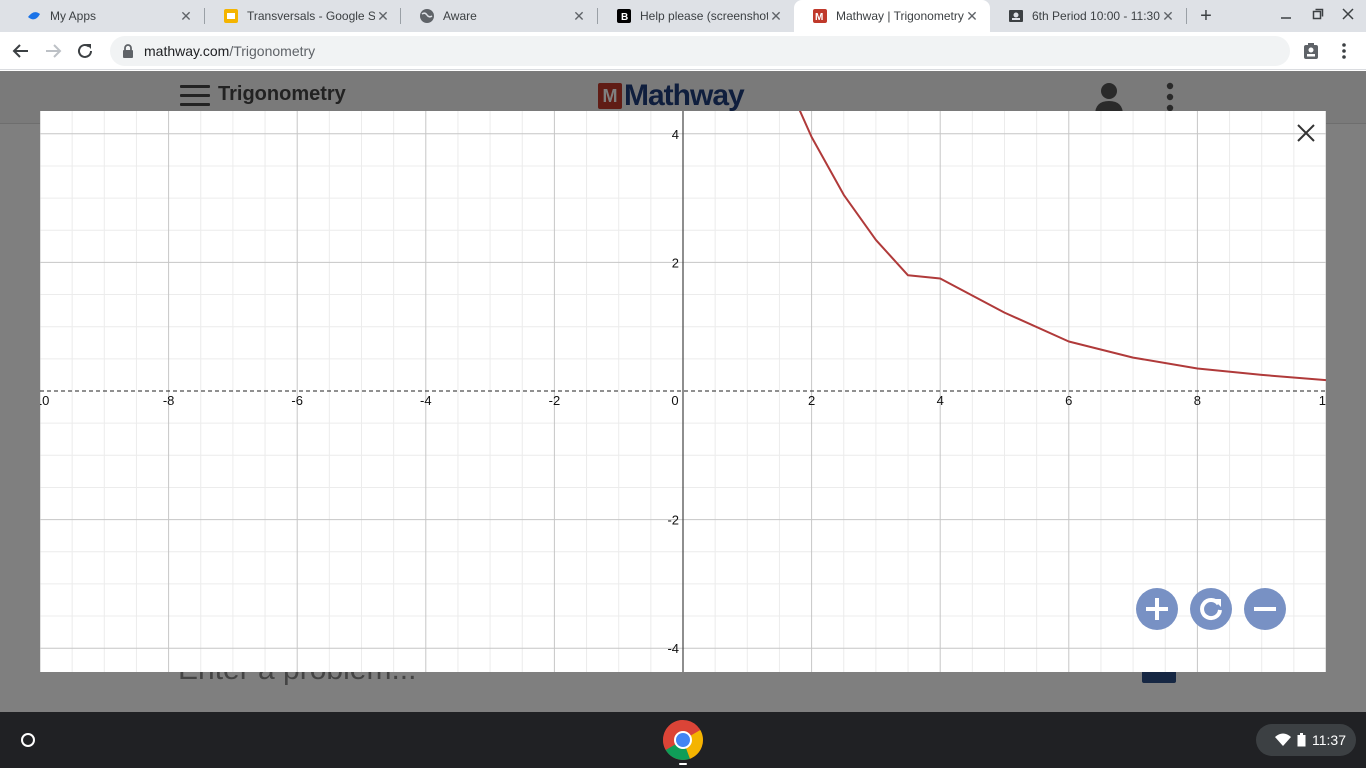 The image size is (1366, 768). What do you see at coordinates (811, 400) in the screenshot?
I see `x-tick-label: 2` at bounding box center [811, 400].